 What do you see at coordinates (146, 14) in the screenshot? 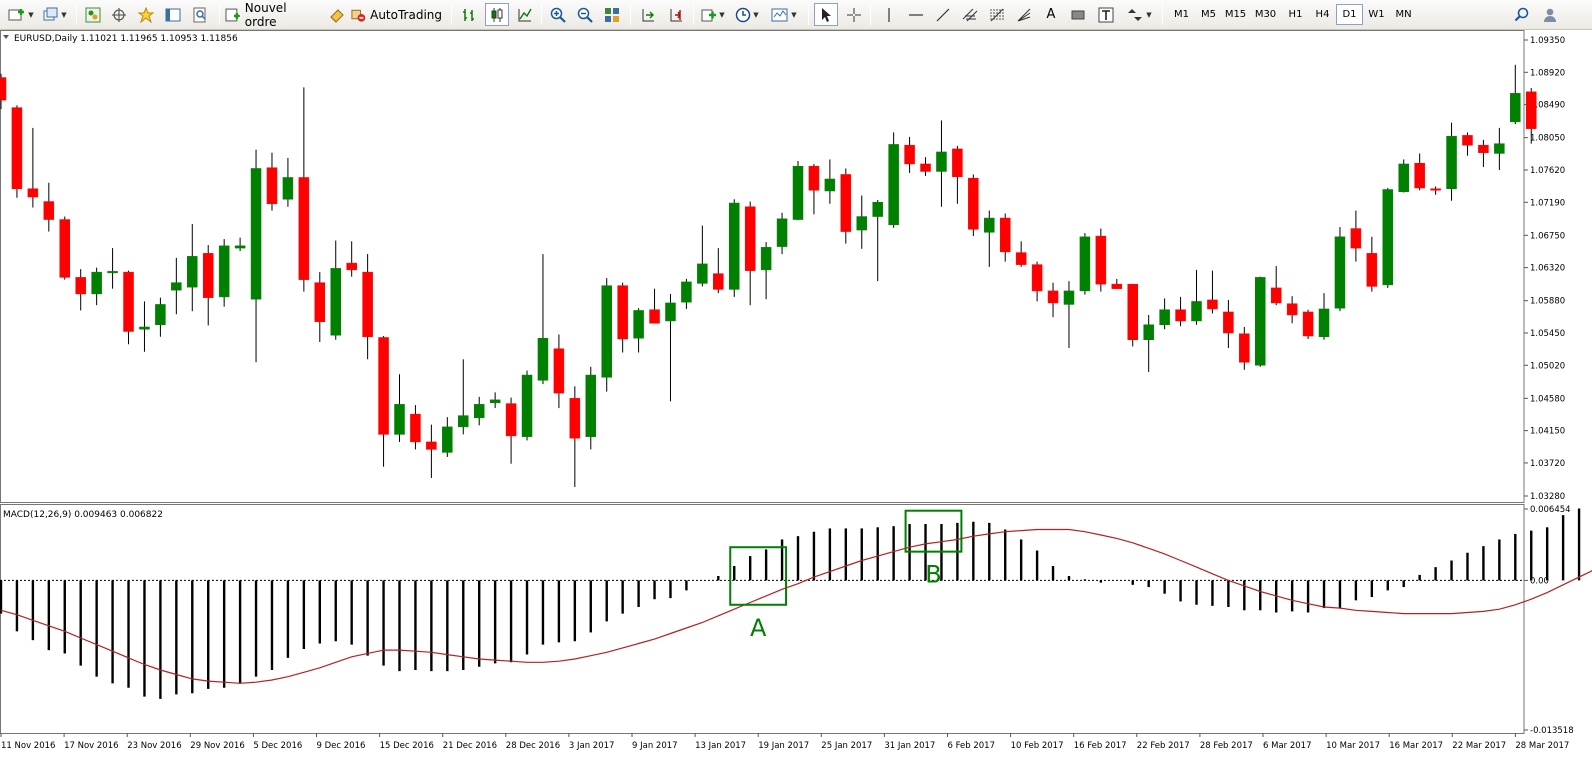
I see `favorites-button` at bounding box center [146, 14].